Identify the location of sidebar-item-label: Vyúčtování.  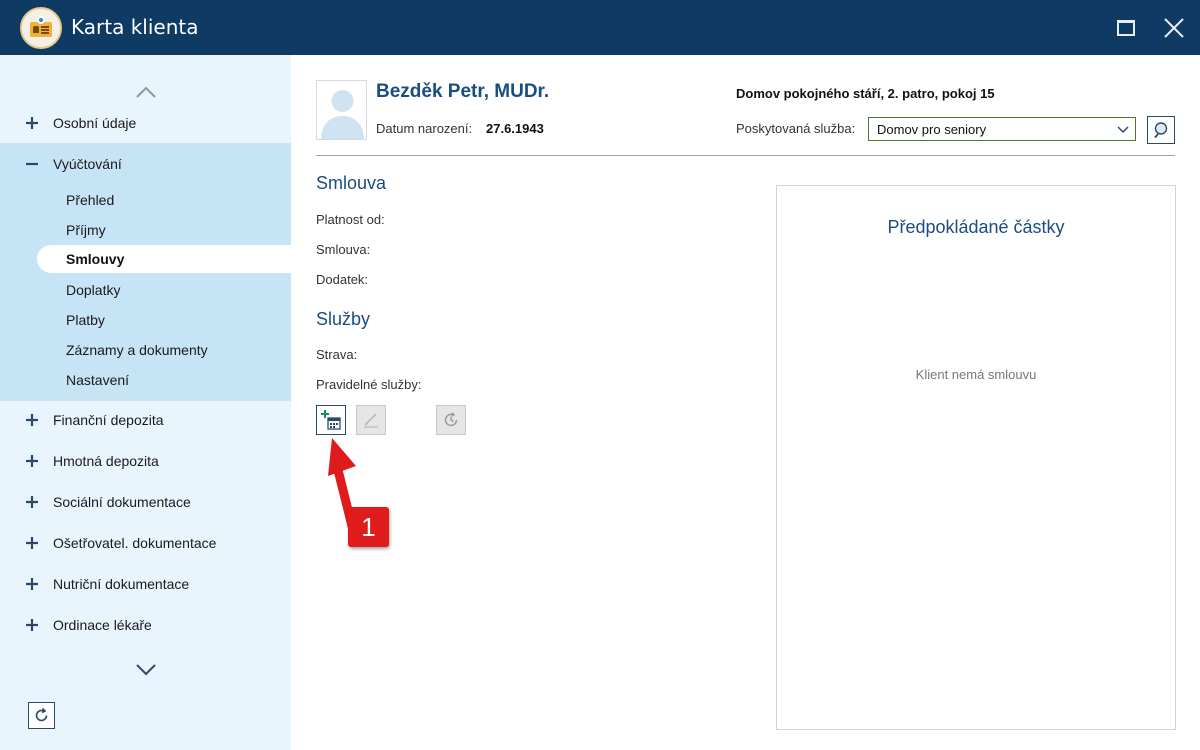
(87, 164).